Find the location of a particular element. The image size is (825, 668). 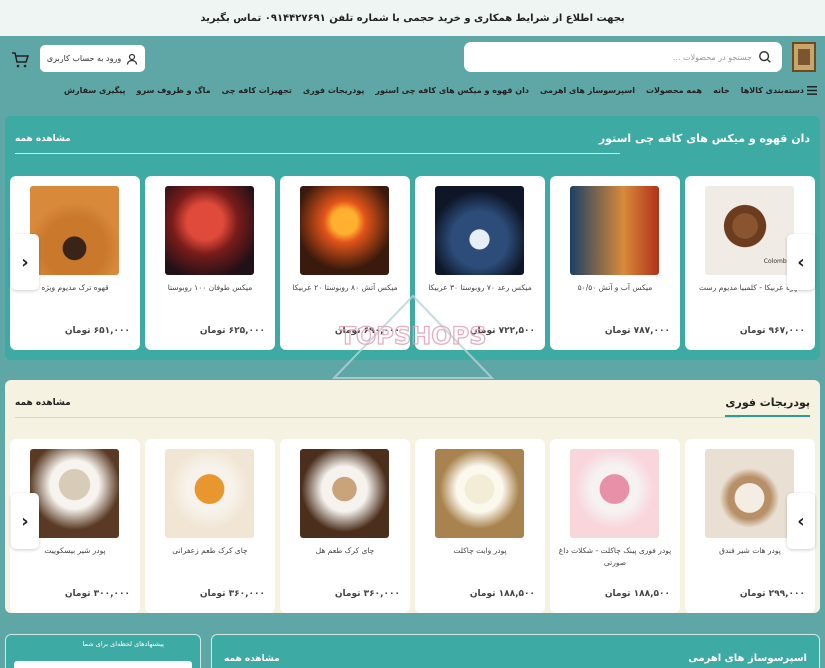

nav-lever-espresso: اسپرسوساز های اهرمی is located at coordinates (587, 90).